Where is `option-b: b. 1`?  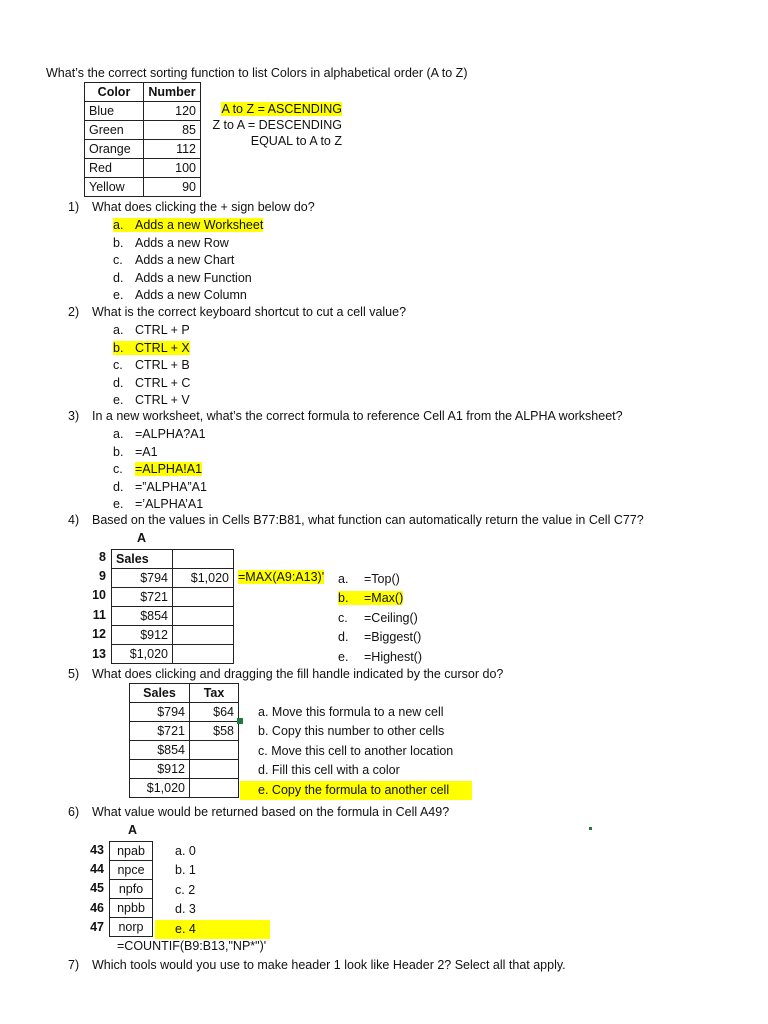 option-b: b. 1 is located at coordinates (212, 870).